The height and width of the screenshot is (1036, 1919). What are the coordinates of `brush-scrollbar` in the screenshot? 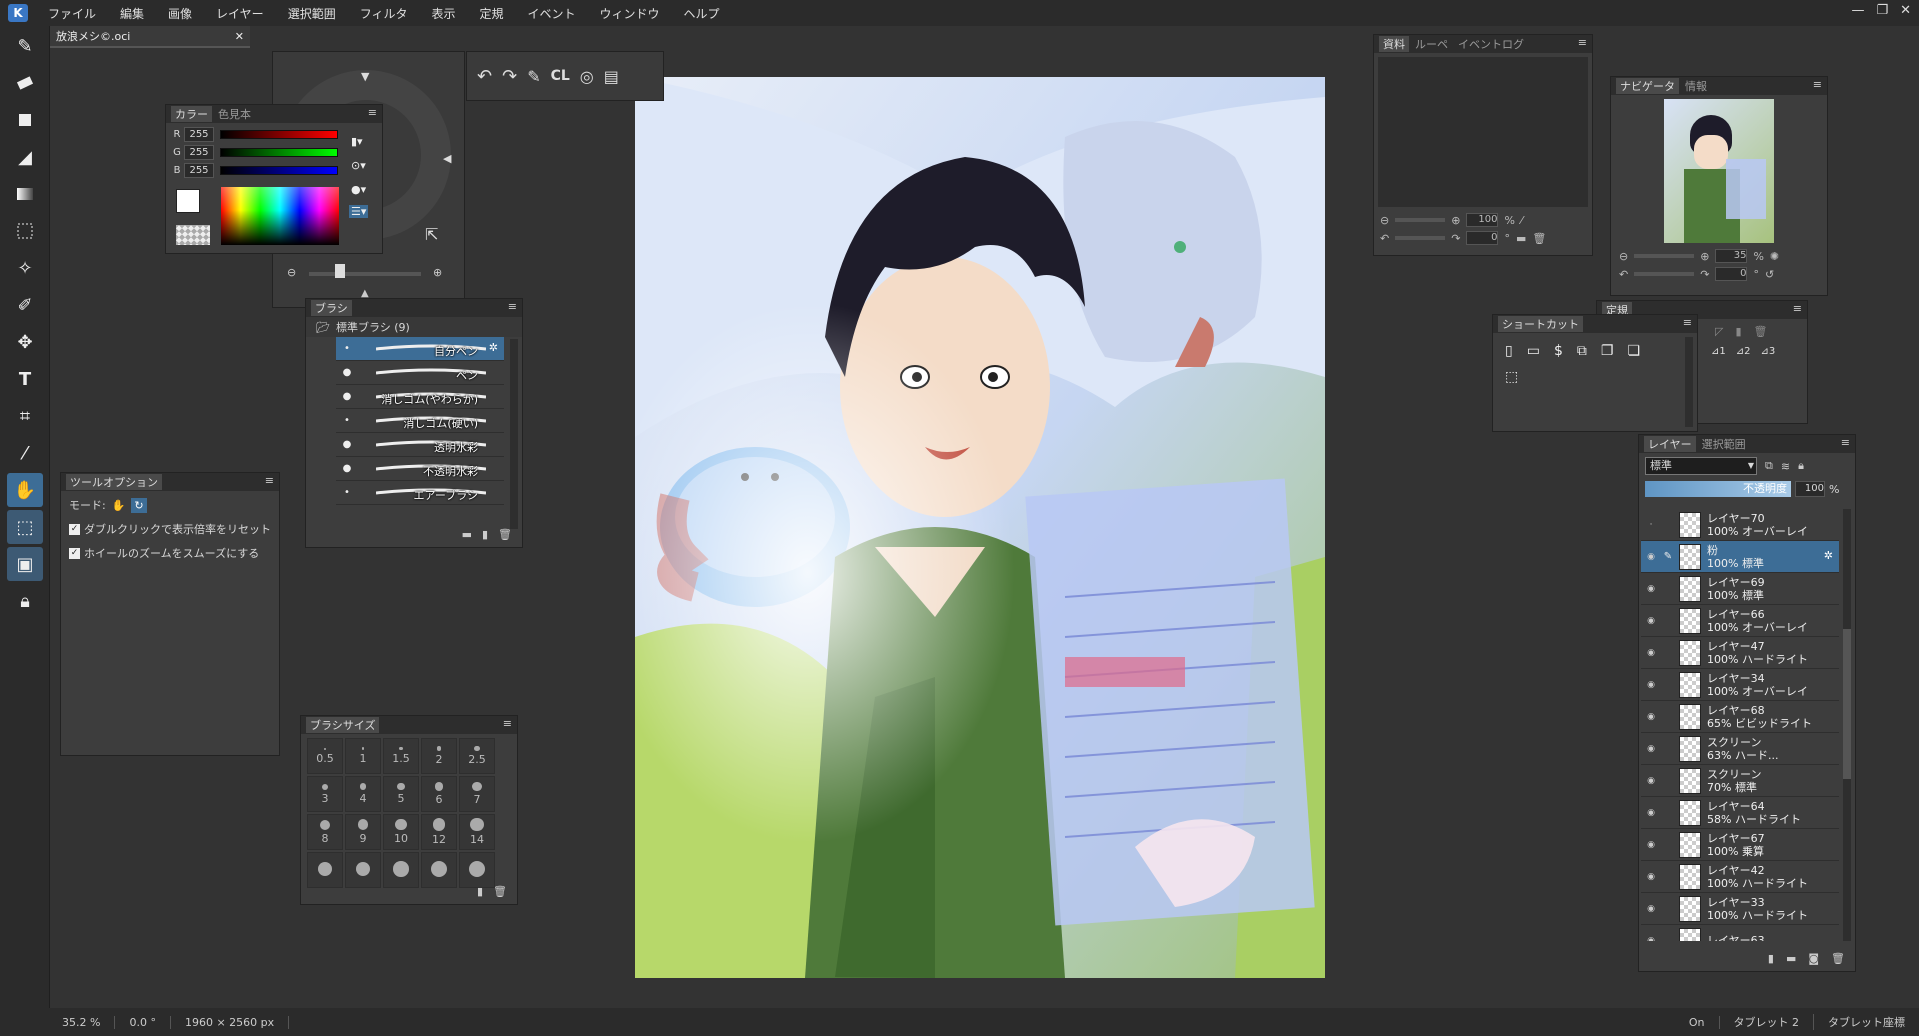 It's located at (514, 434).